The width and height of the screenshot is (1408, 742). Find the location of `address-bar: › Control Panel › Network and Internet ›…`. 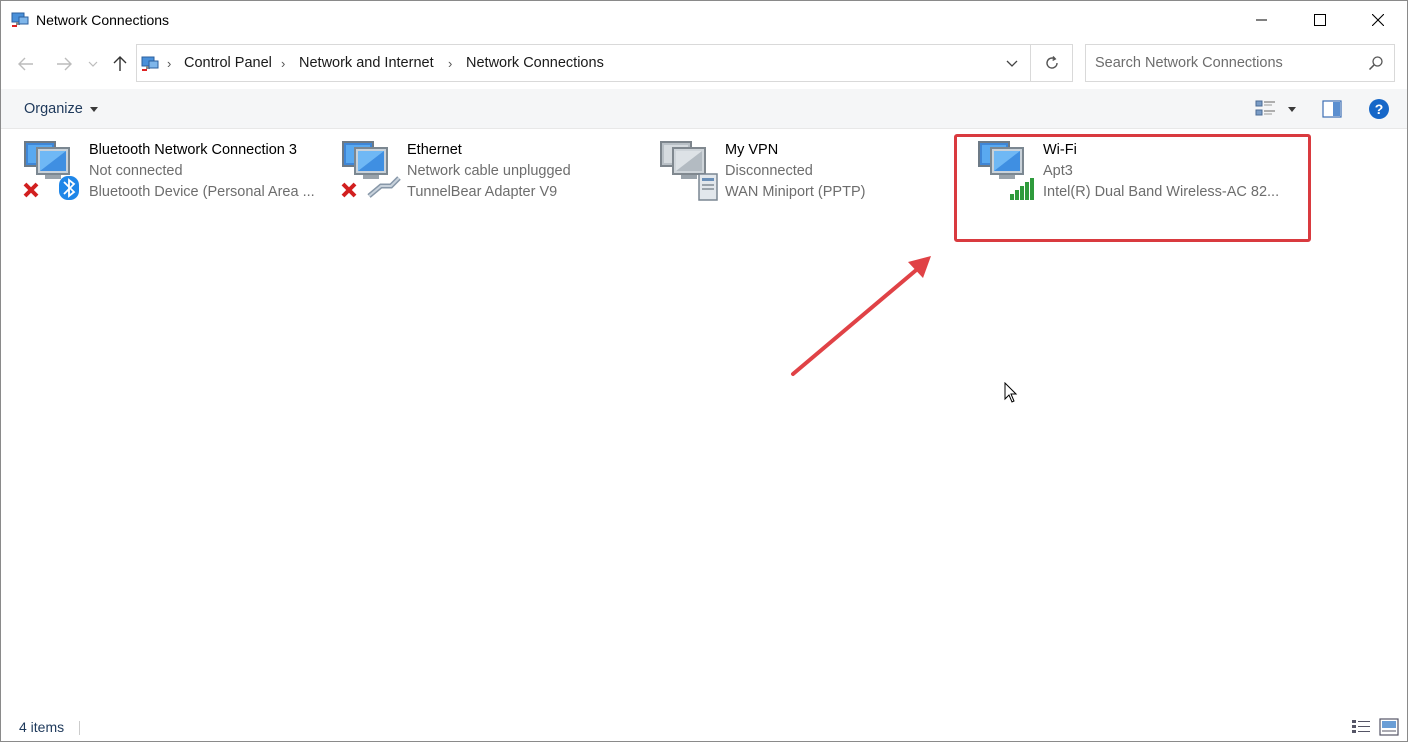

address-bar: › Control Panel › Network and Internet ›… is located at coordinates (604, 63).